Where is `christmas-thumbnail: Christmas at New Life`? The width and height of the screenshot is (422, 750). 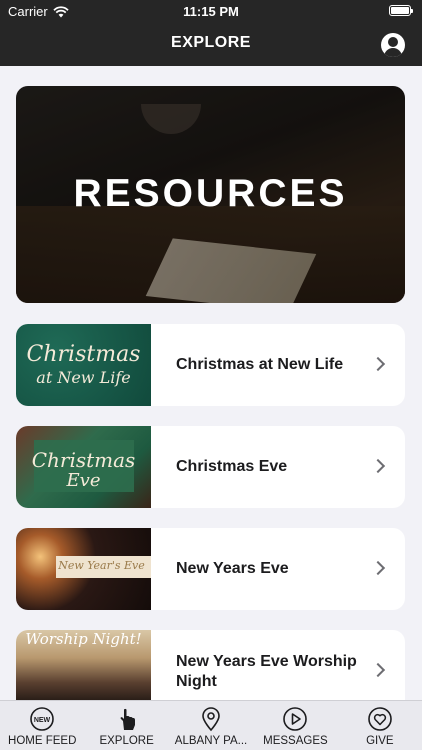
christmas-thumbnail: Christmas at New Life is located at coordinates (83, 365).